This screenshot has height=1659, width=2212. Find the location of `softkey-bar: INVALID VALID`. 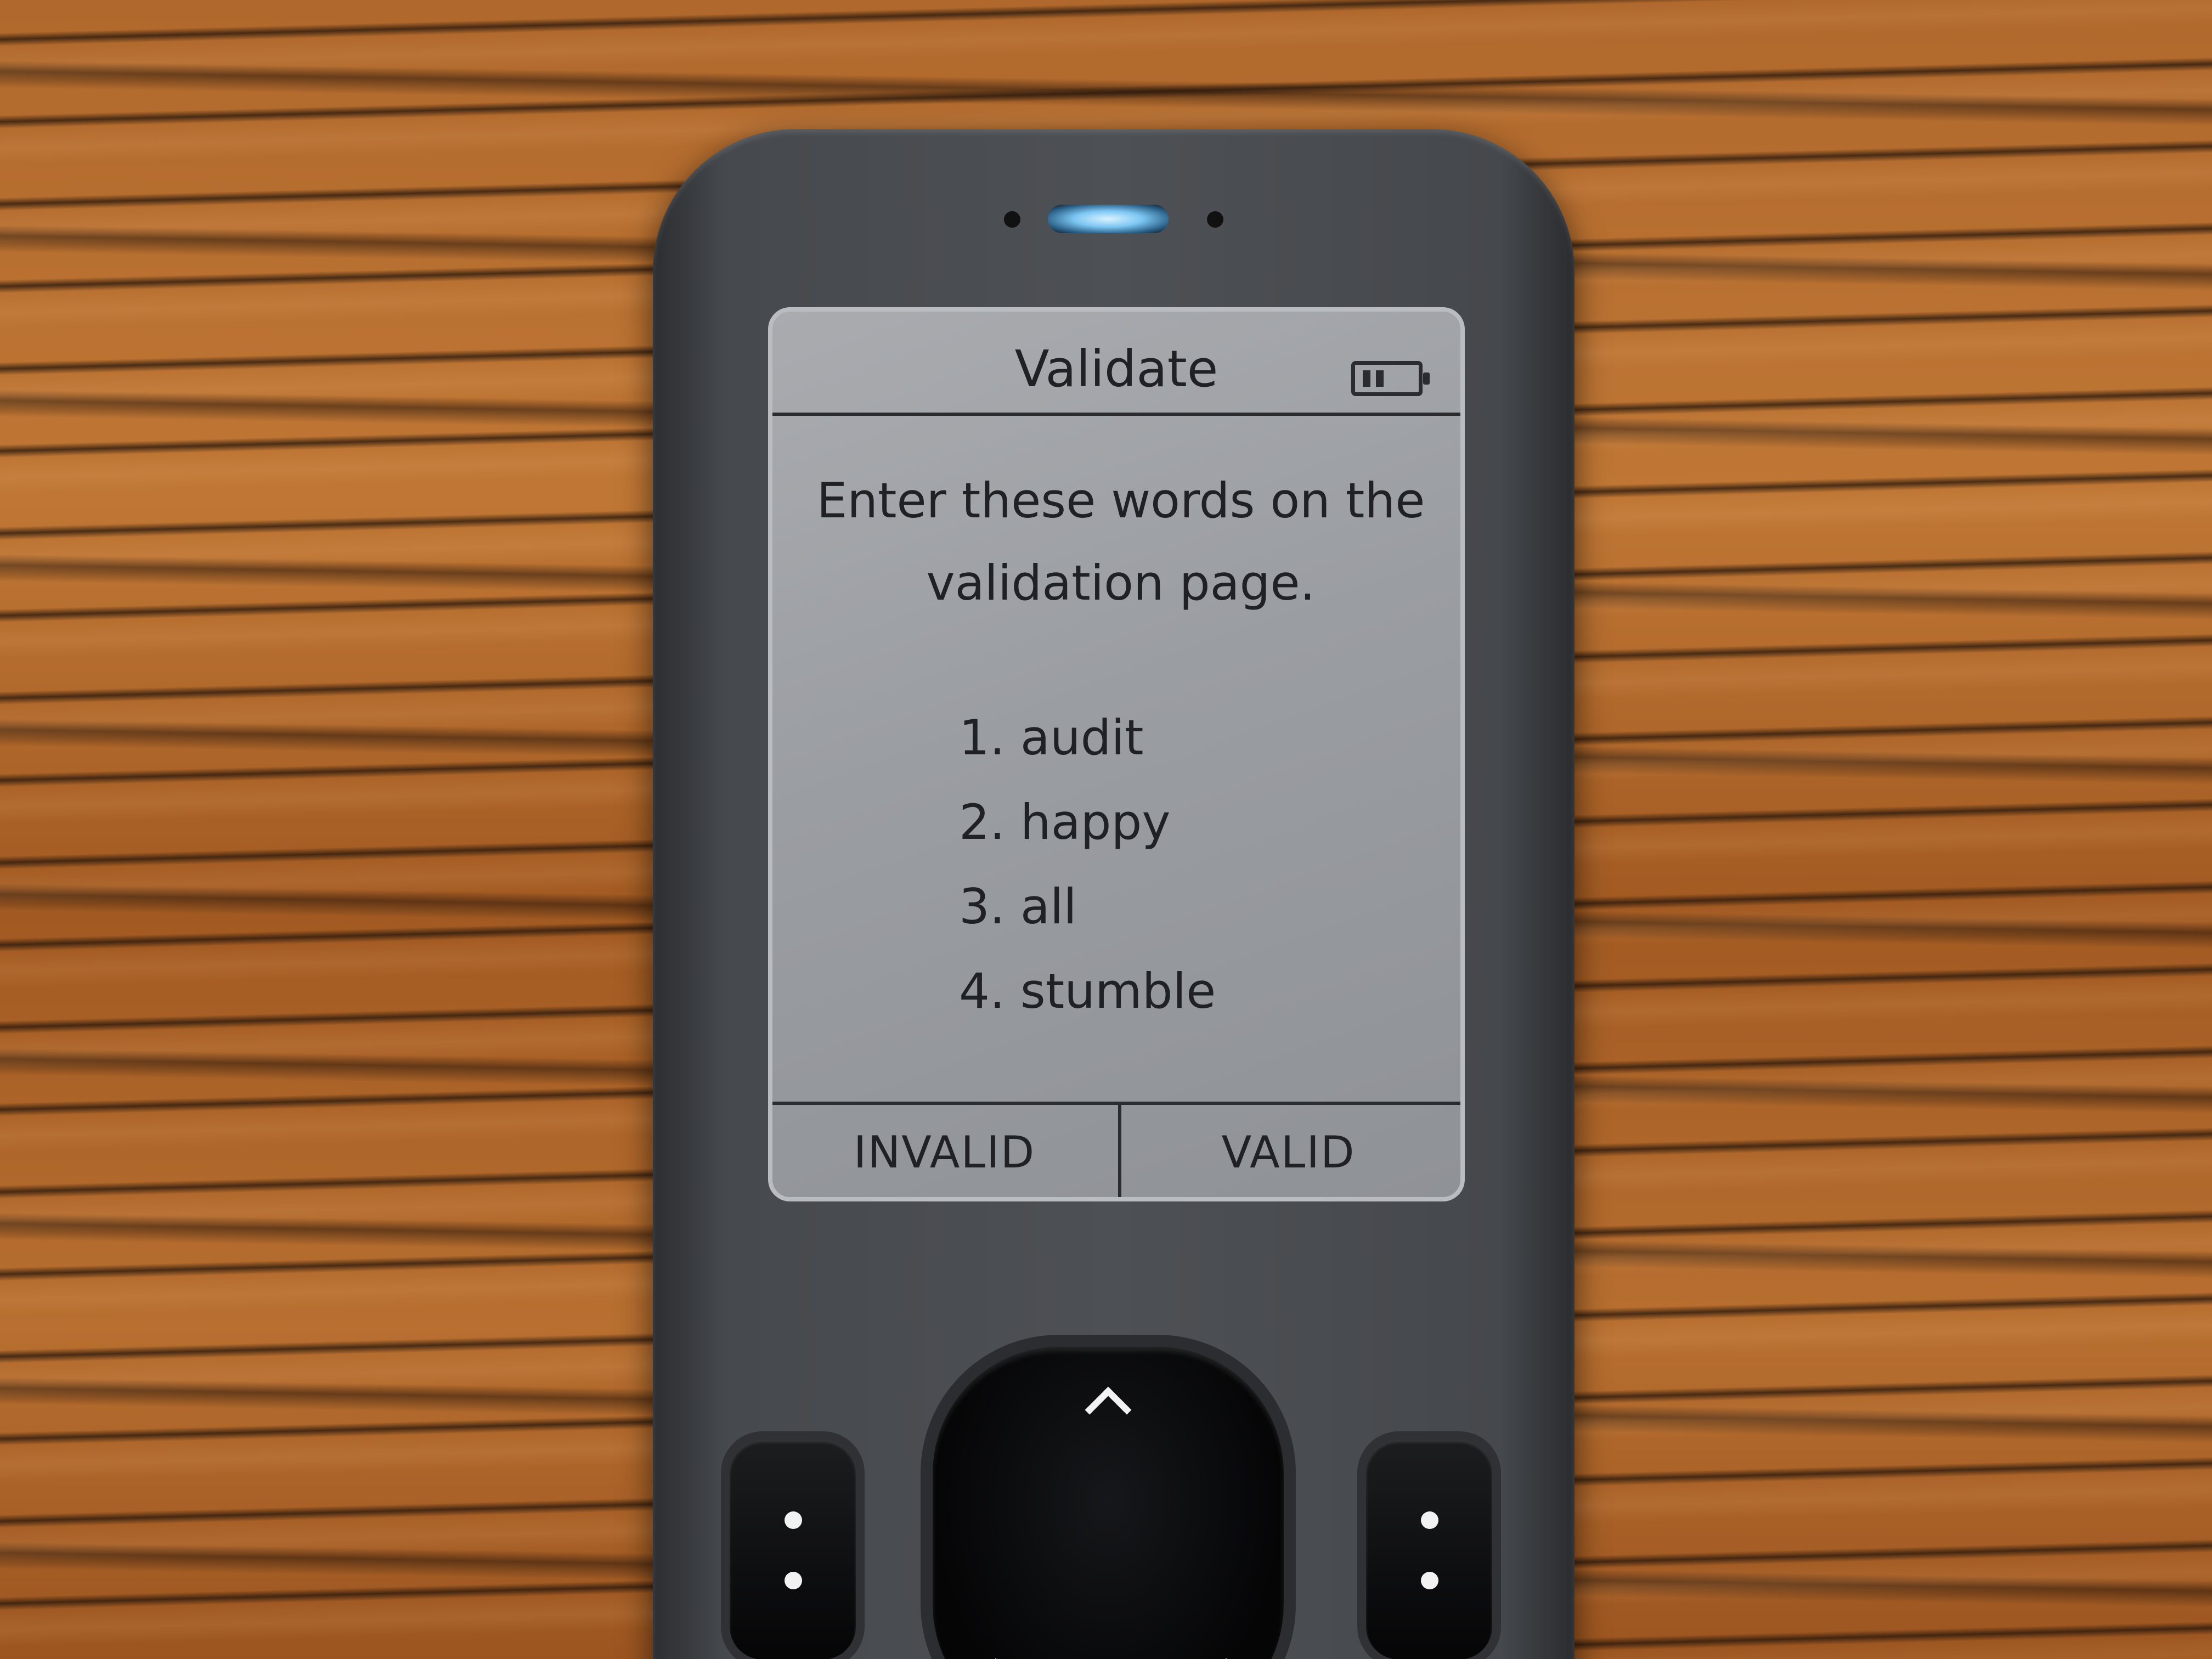

softkey-bar: INVALID VALID is located at coordinates (1116, 1149).